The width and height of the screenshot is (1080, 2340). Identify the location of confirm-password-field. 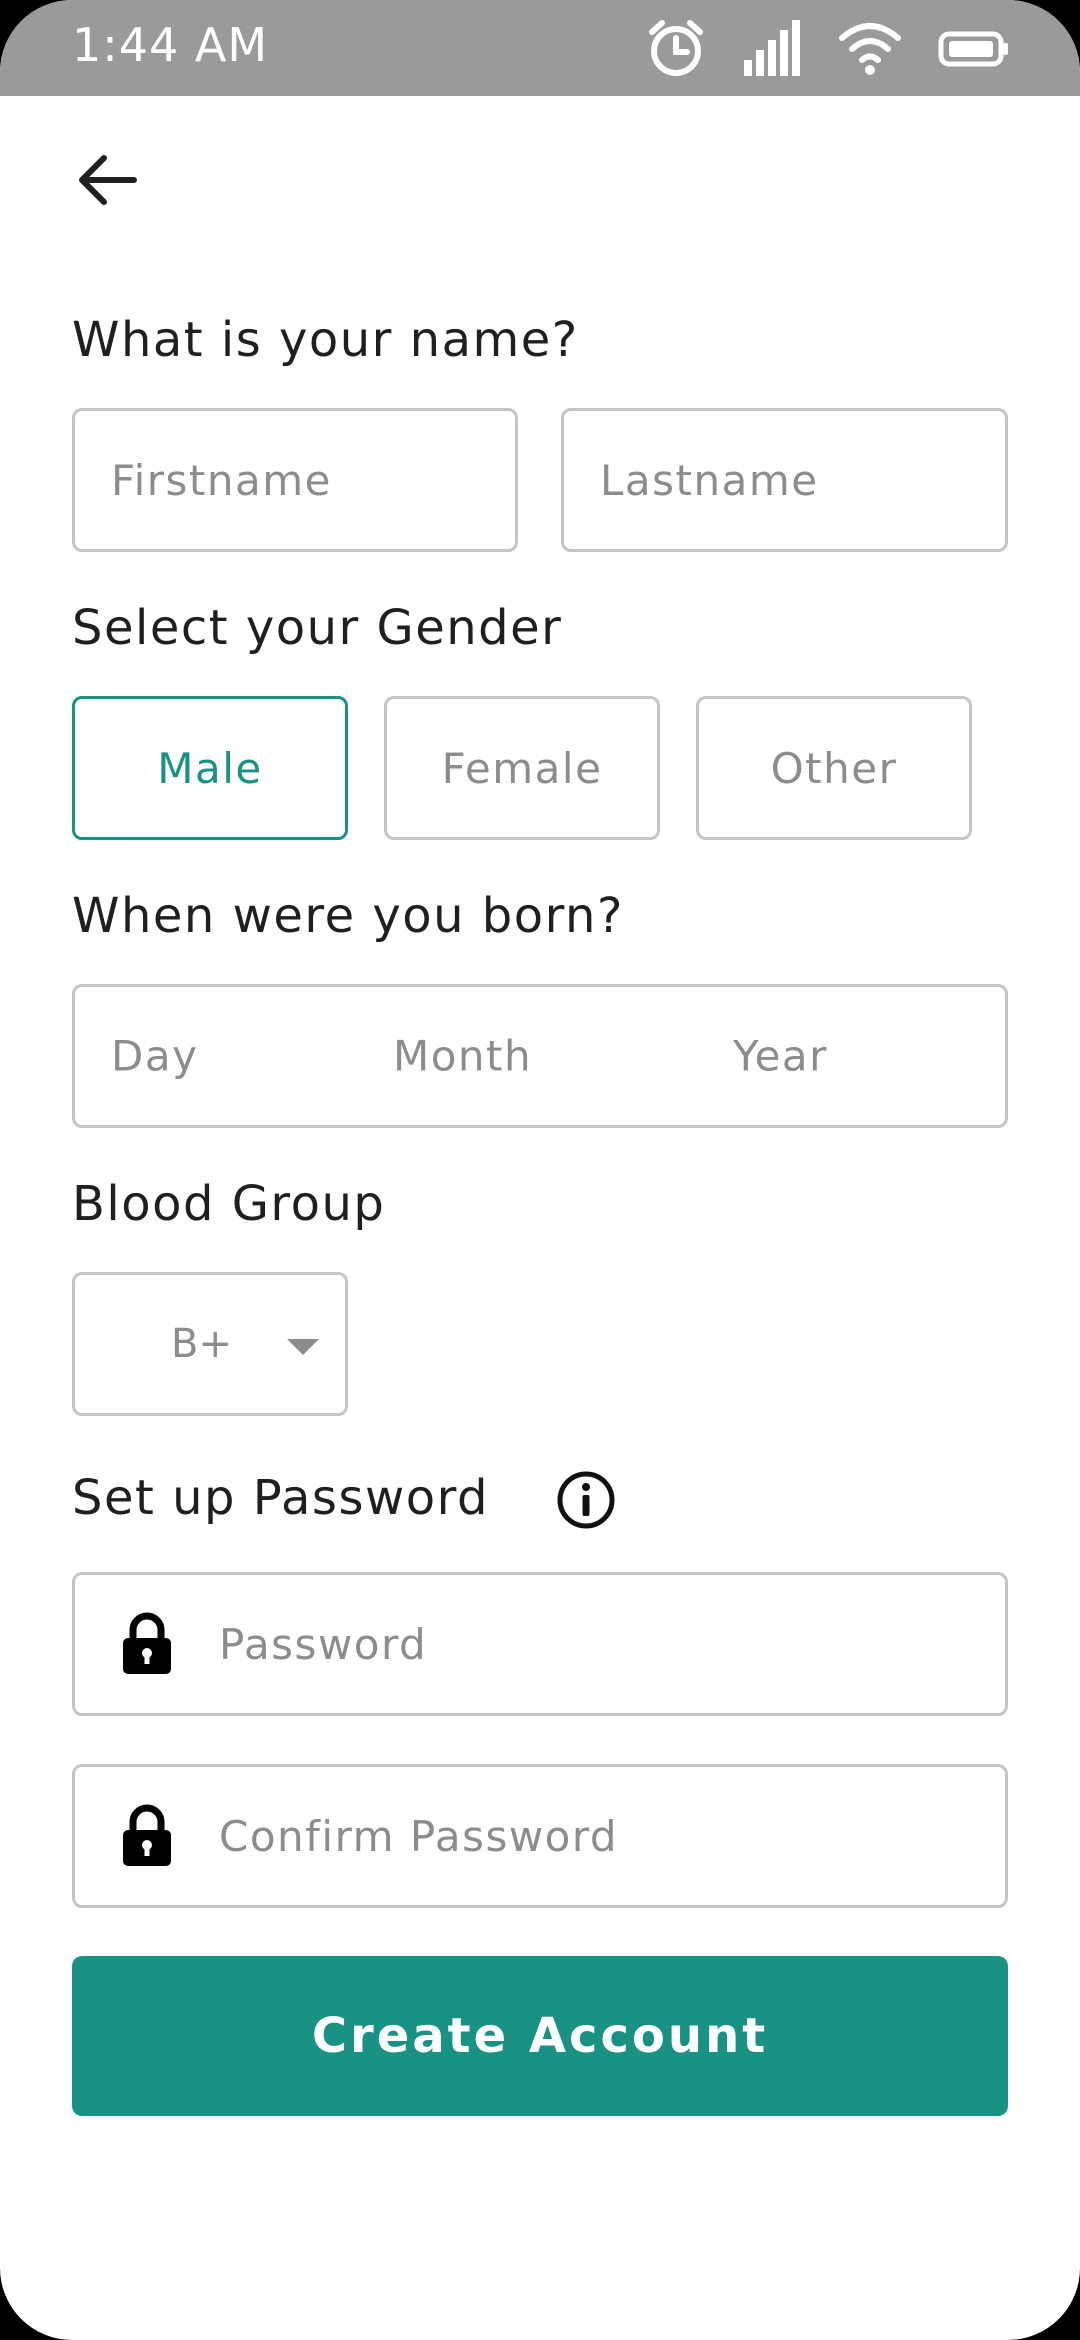
(540, 1836).